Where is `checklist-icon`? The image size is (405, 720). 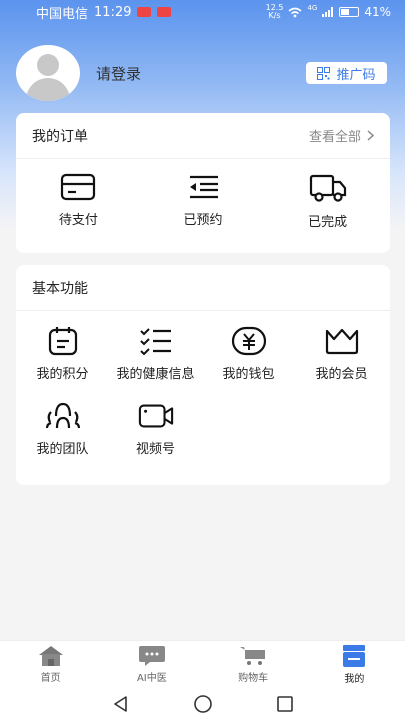 checklist-icon is located at coordinates (155, 341).